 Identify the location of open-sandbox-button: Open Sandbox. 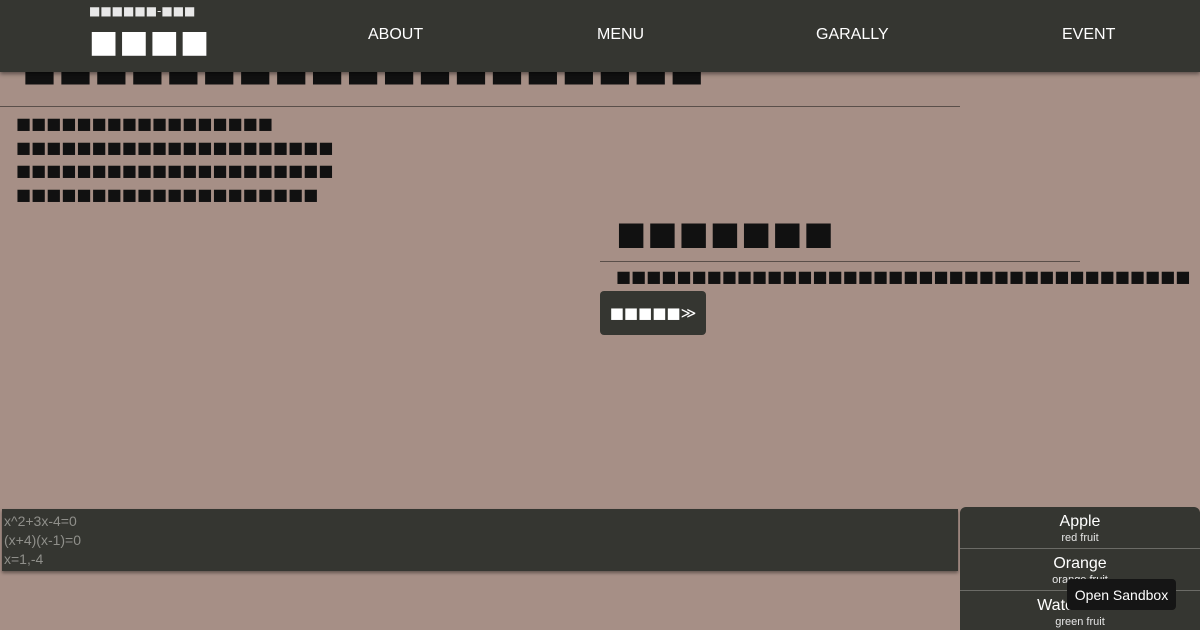
(1121, 594).